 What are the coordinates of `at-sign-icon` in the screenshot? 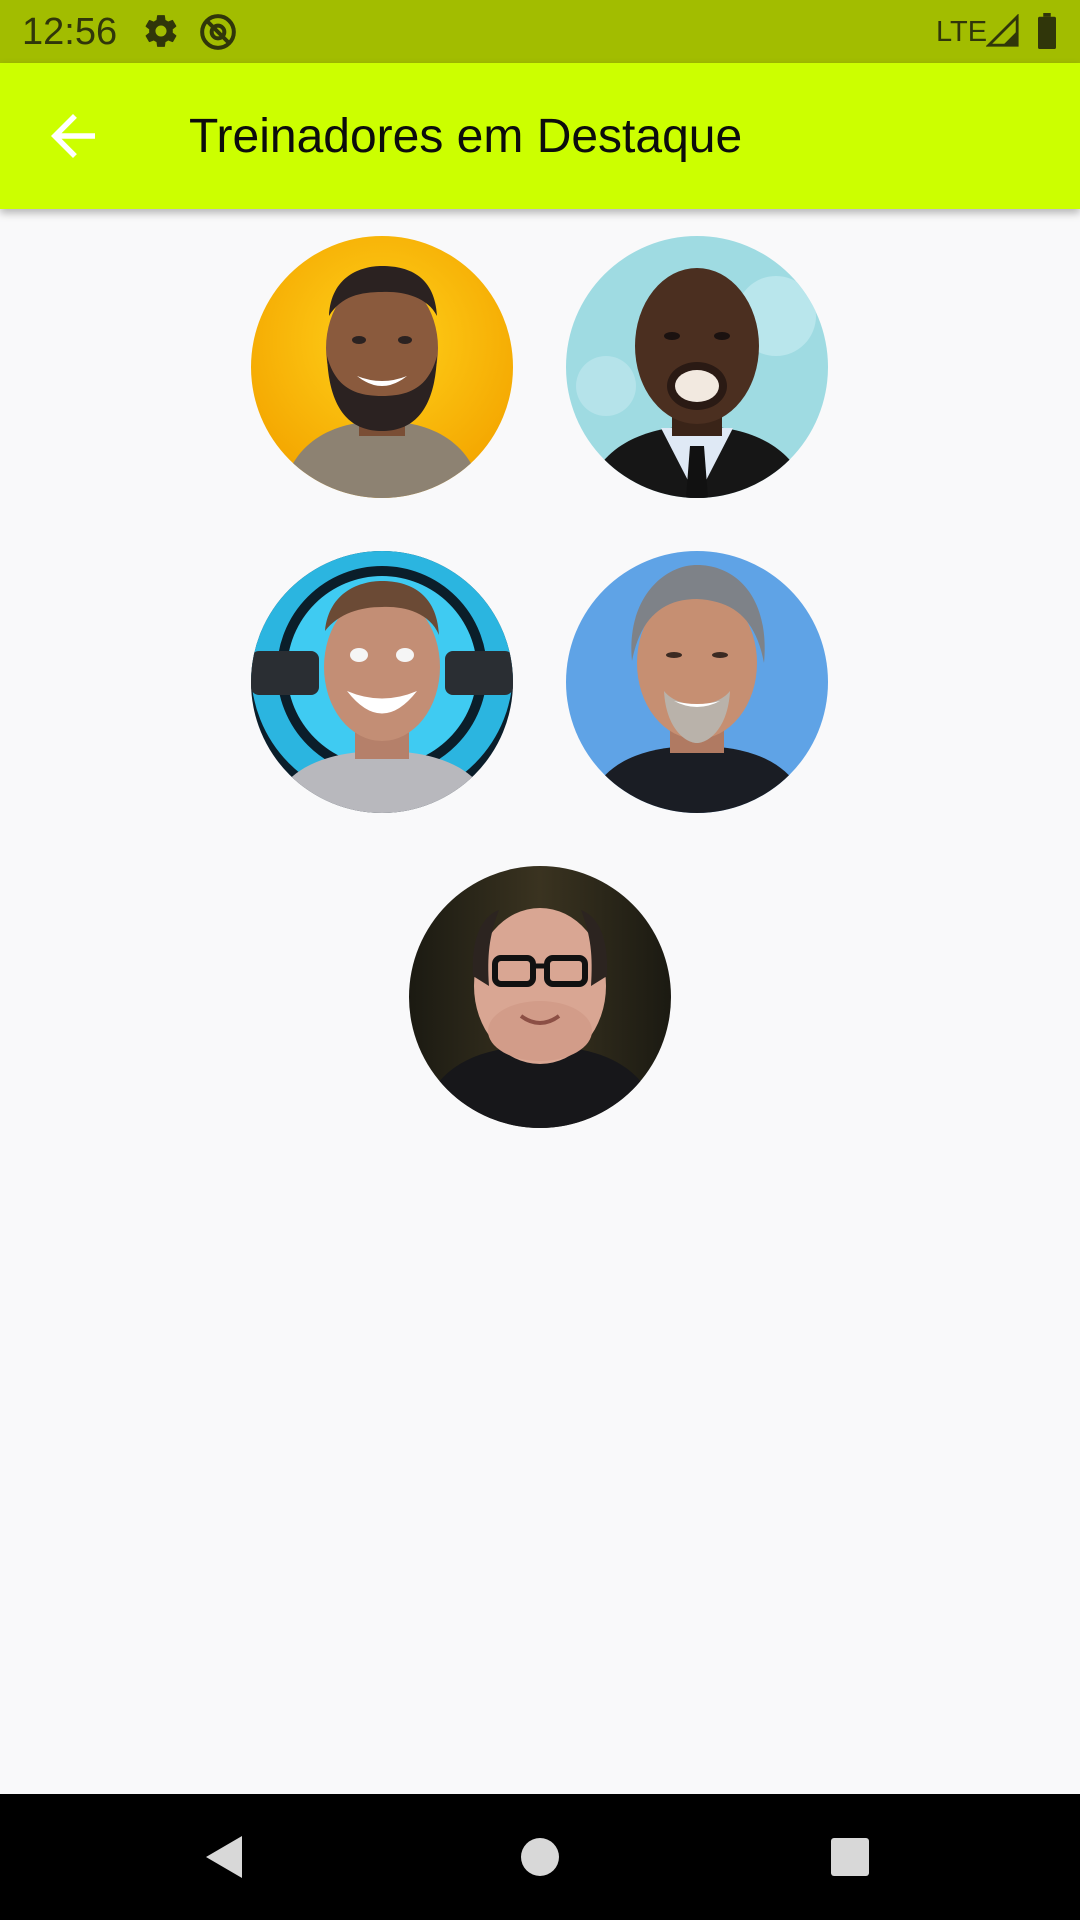 It's located at (218, 34).